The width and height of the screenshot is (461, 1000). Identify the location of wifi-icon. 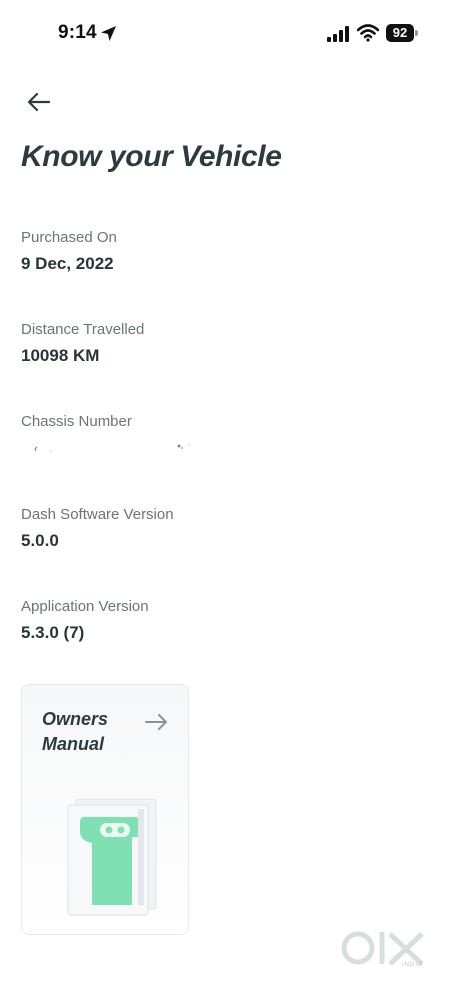
(368, 33).